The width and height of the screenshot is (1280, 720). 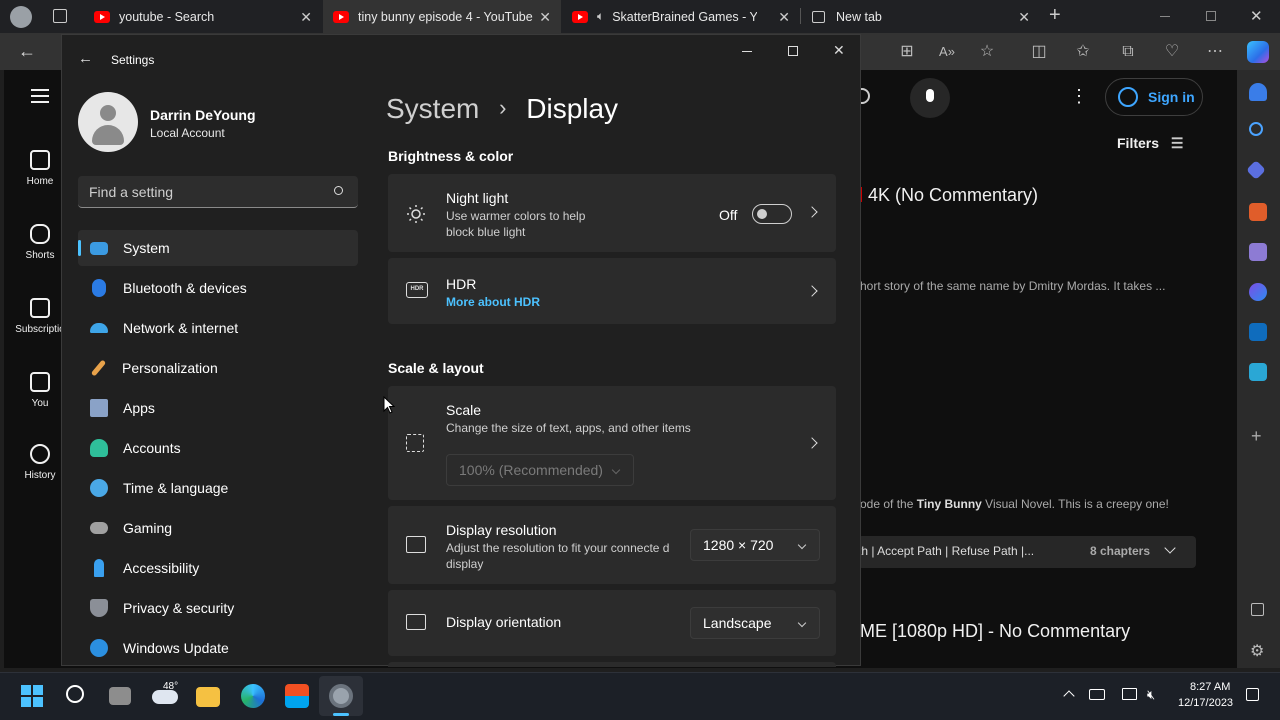 I want to click on close-window-icon: ✕, so click(x=1256, y=16).